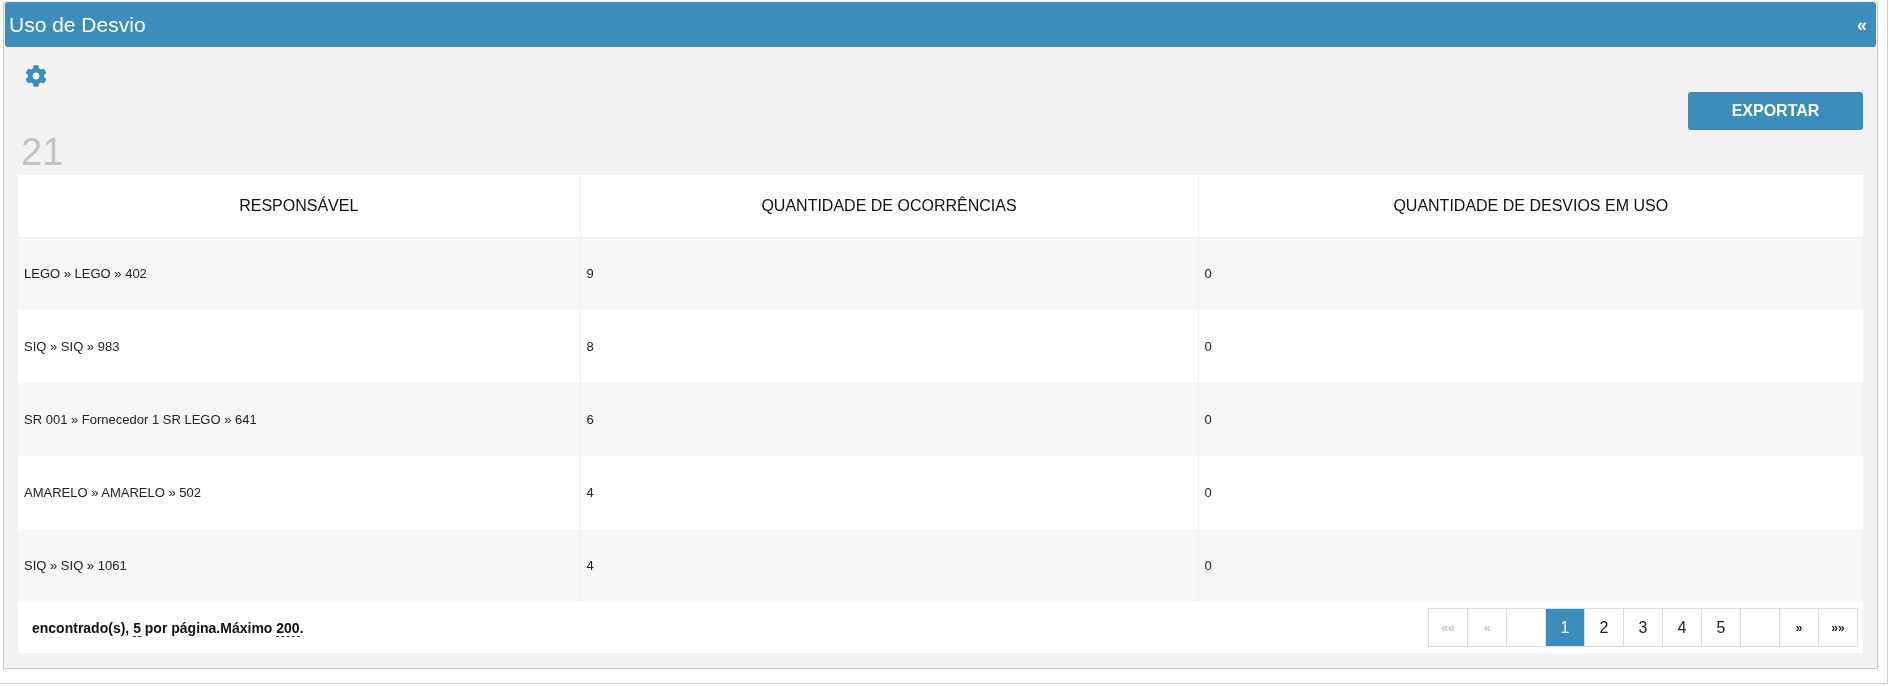 Image resolution: width=1889 pixels, height=686 pixels. Describe the element at coordinates (299, 206) in the screenshot. I see `column-header: RESPONSÁVEL` at that location.